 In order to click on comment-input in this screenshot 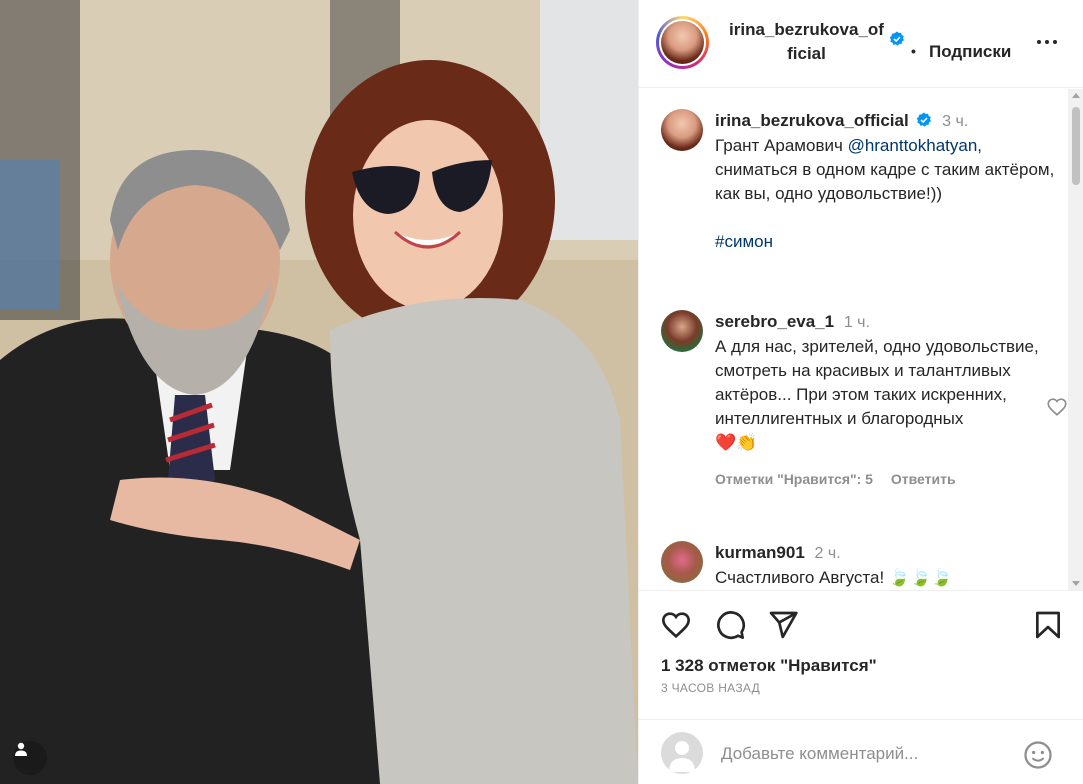, I will do `click(866, 754)`.